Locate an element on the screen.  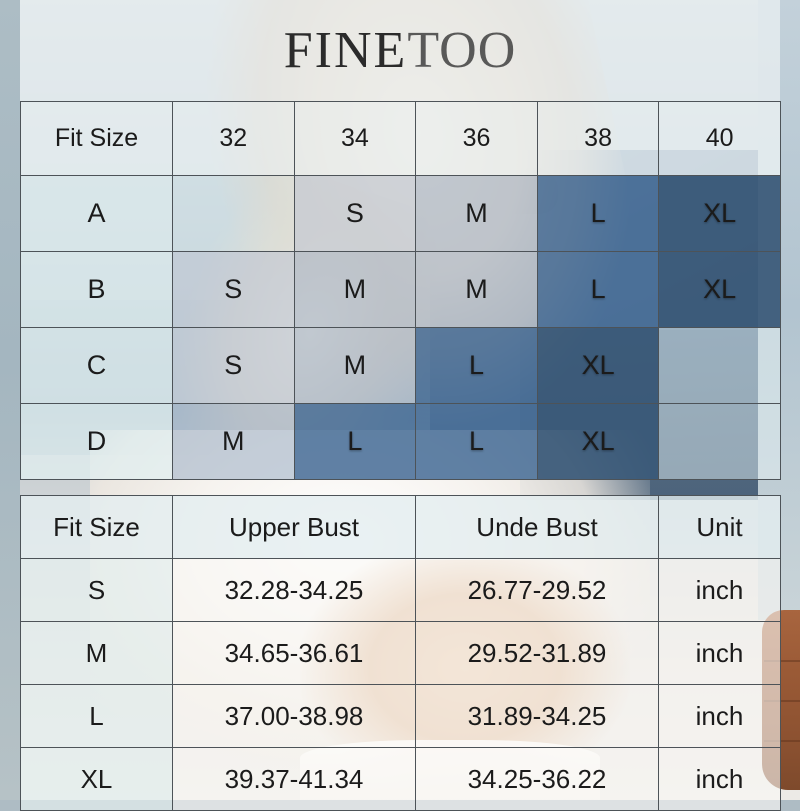
brand-header: FINETOO is located at coordinates (400, 50).